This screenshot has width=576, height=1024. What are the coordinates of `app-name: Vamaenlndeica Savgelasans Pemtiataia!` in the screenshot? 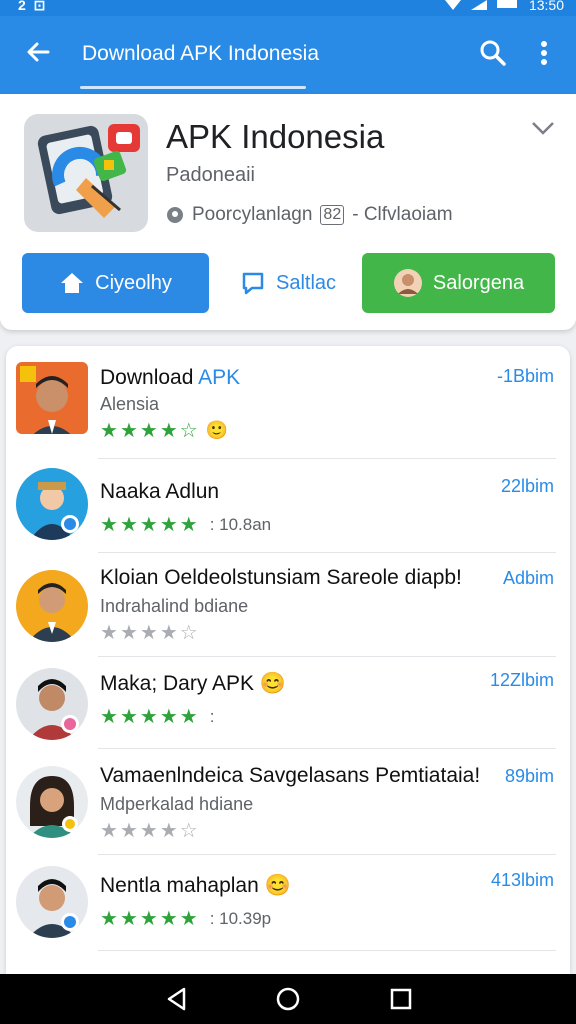 It's located at (290, 775).